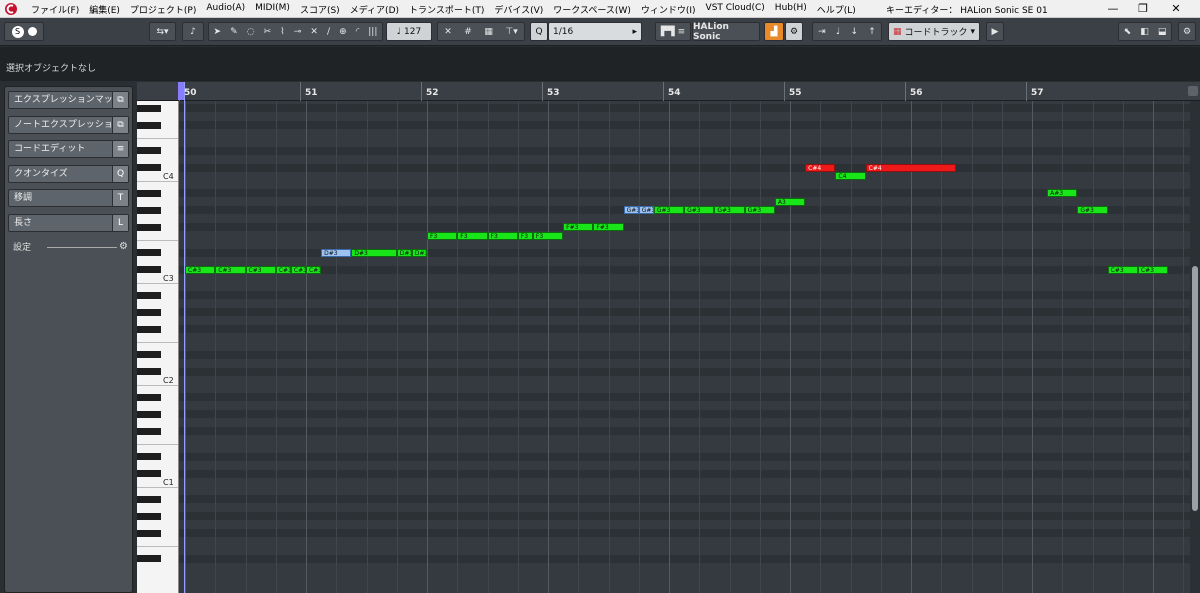 This screenshot has width=1200, height=593. I want to click on zoom-tool-icon: ⊕, so click(343, 32).